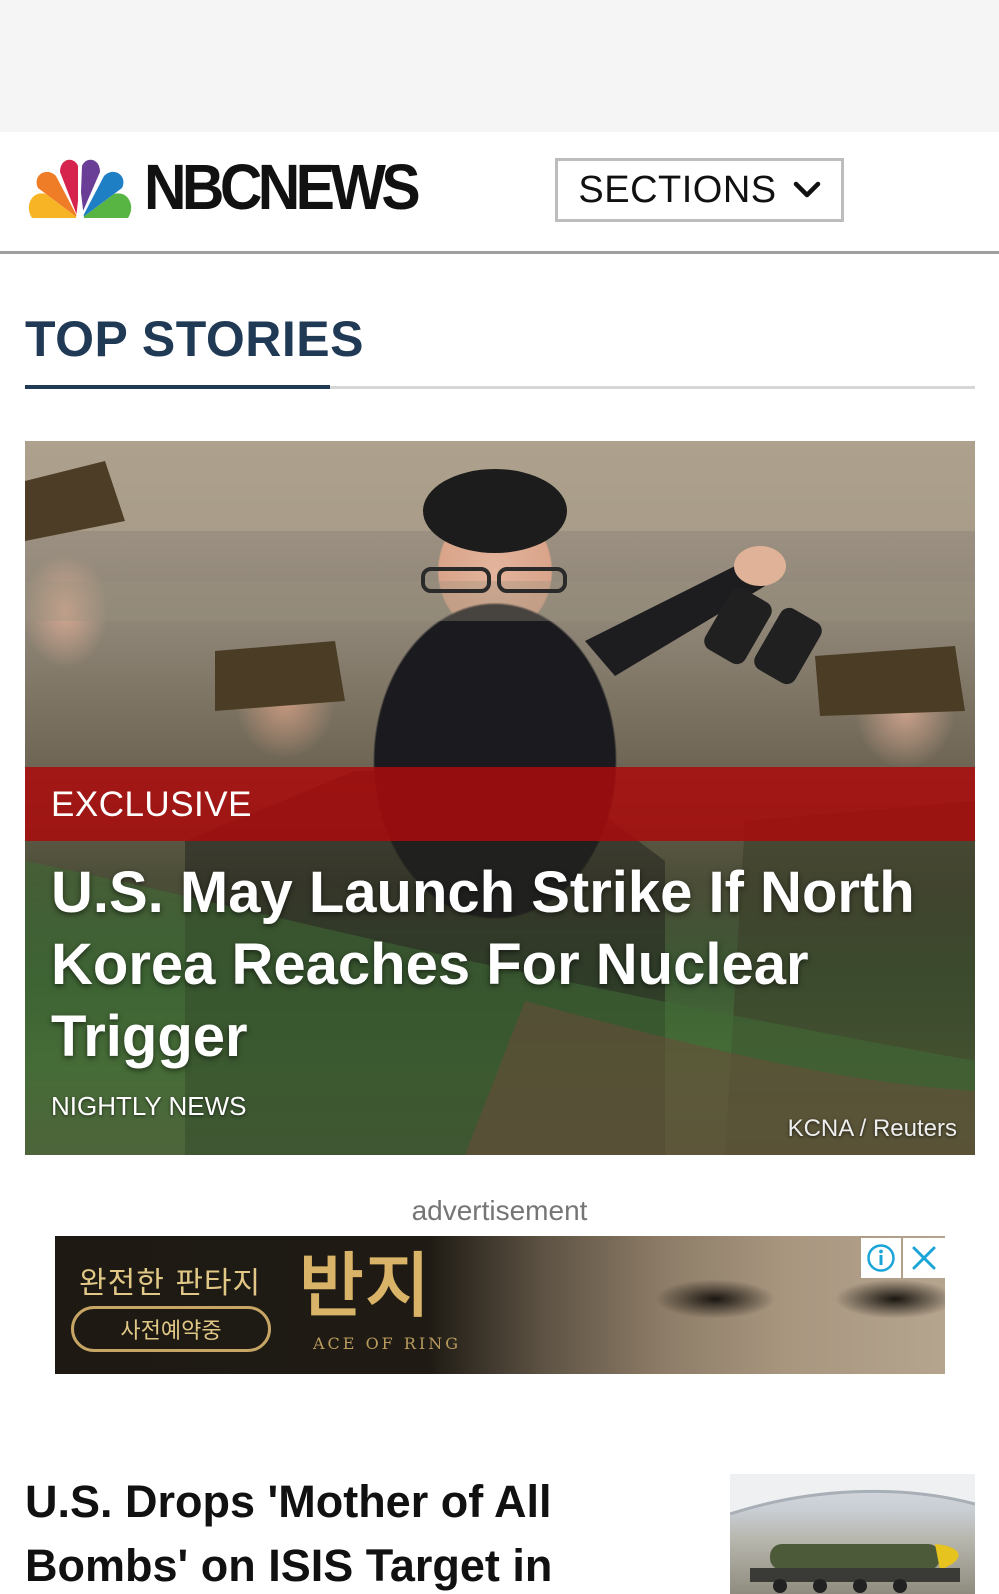 This screenshot has width=999, height=1594. Describe the element at coordinates (499, 1210) in the screenshot. I see `advertisement-label: advertisement` at that location.